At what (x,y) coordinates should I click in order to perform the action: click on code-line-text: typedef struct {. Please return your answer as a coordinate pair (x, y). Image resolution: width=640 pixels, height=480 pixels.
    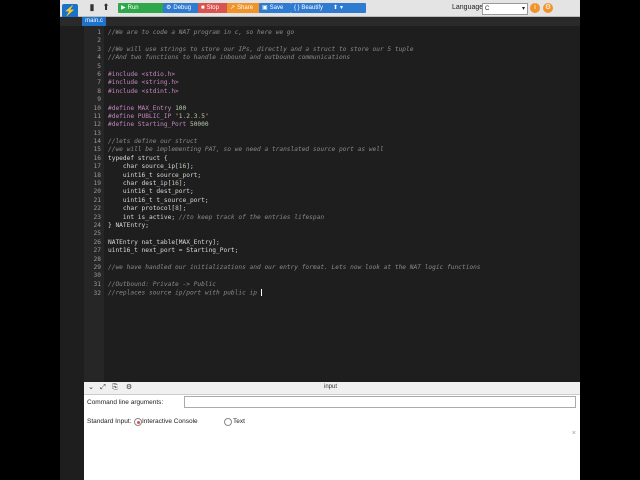
    Looking at the image, I should click on (138, 158).